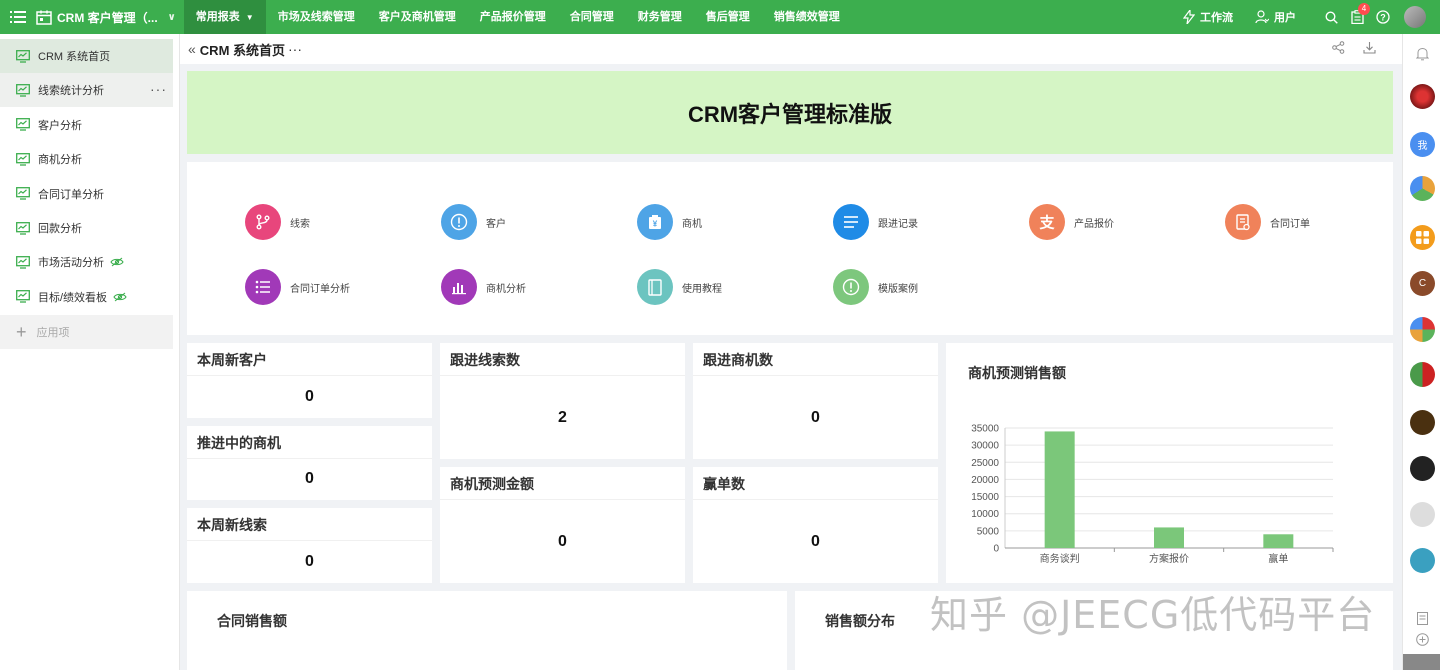  I want to click on sidebar-item: 合同订单分析, so click(86, 194).